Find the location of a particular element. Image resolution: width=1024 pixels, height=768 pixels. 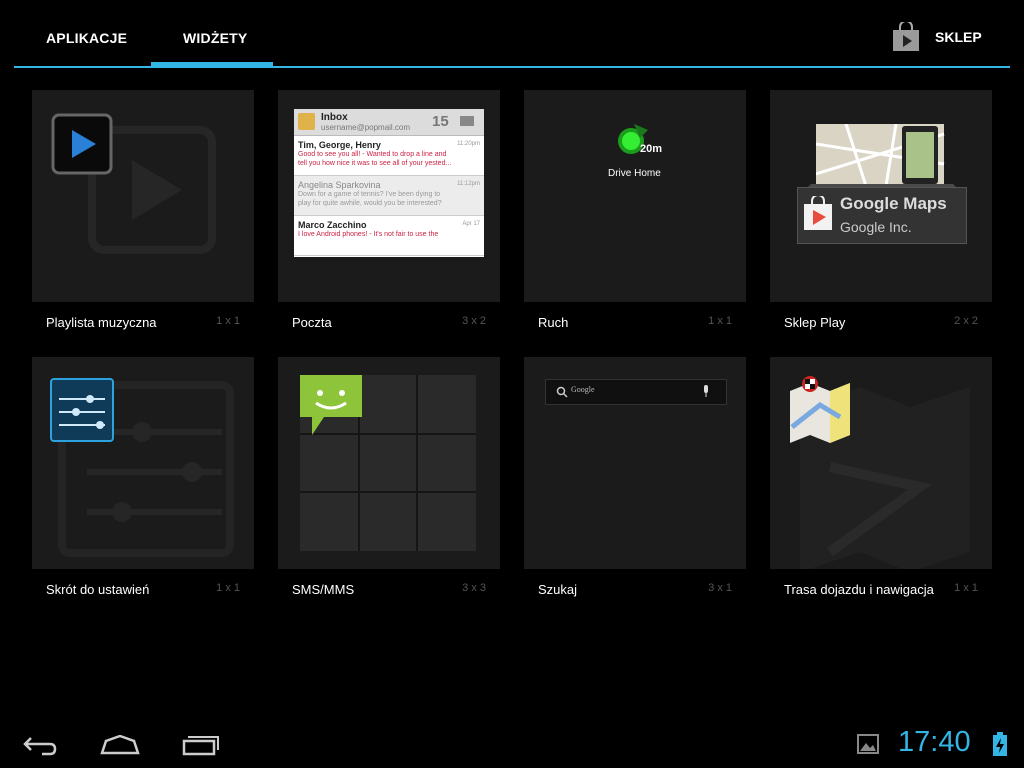

widget-name: Trasa dojazdu i nawigacja is located at coordinates (859, 589).